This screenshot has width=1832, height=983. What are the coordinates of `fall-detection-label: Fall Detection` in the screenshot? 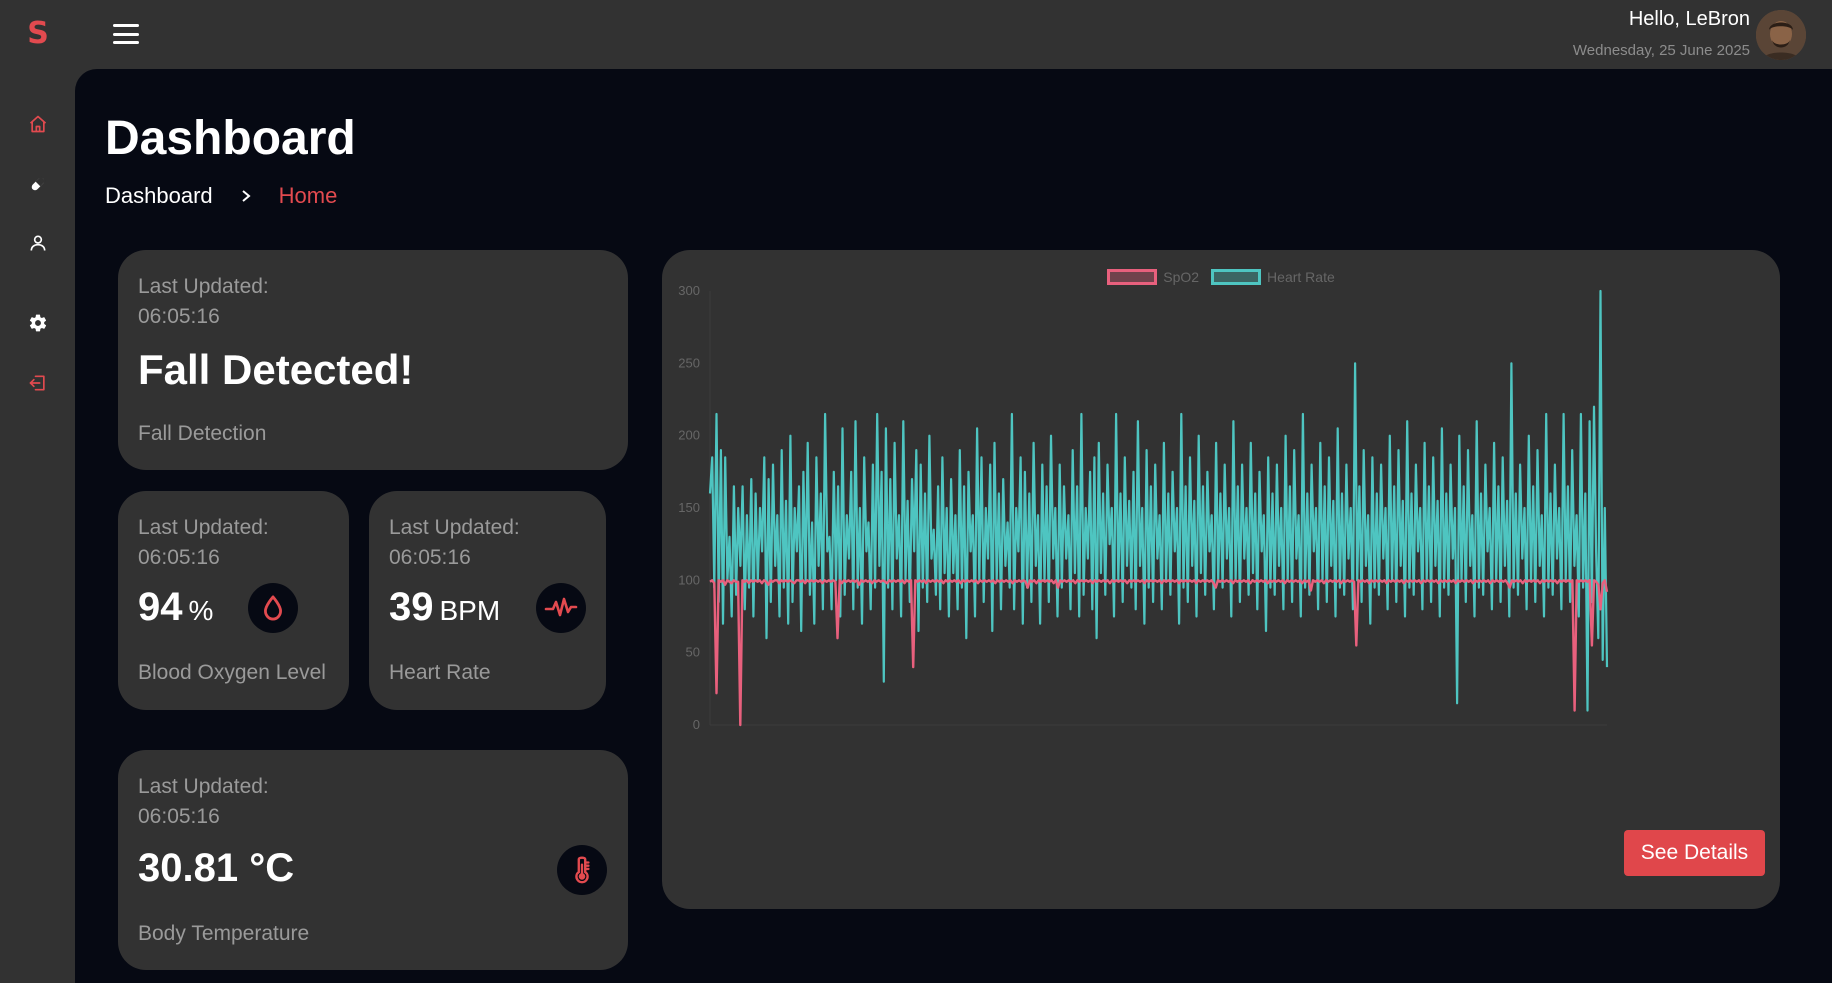 It's located at (202, 433).